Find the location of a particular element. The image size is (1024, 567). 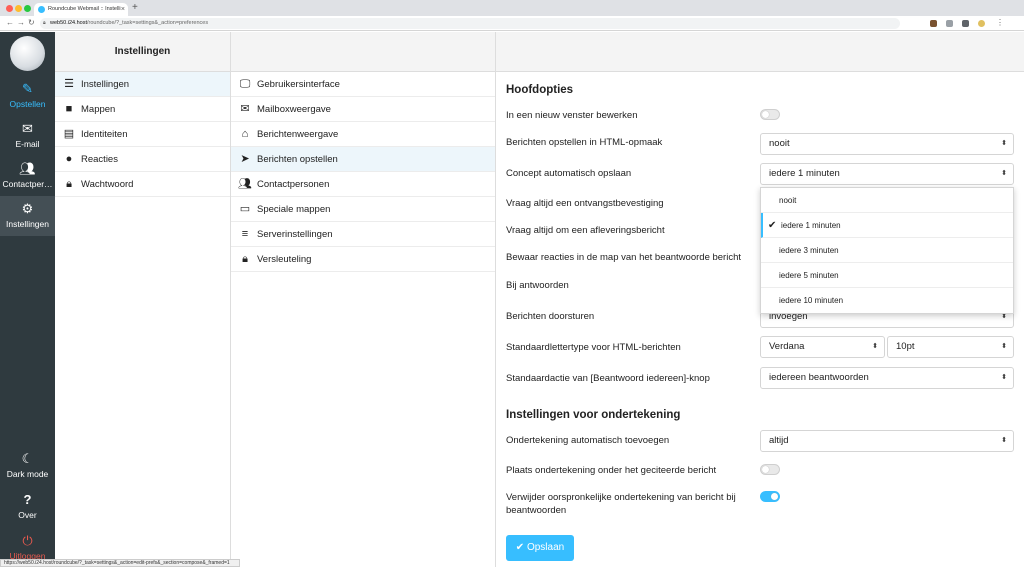

menu-icon: ⋮ is located at coordinates (1000, 23).